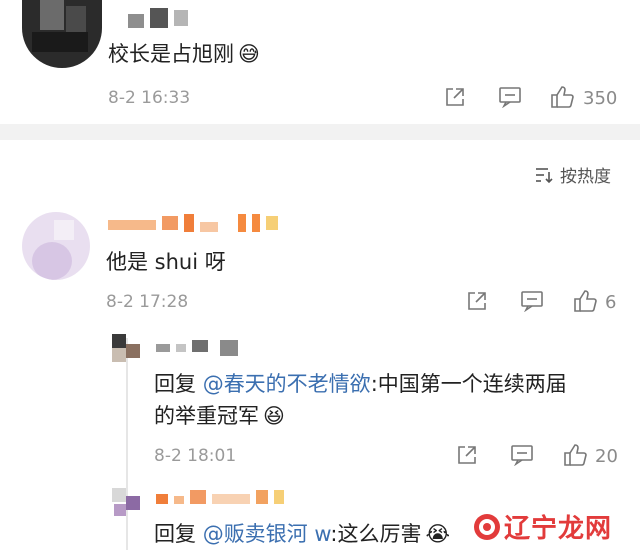  I want to click on reply-like-count: 20, so click(606, 456).